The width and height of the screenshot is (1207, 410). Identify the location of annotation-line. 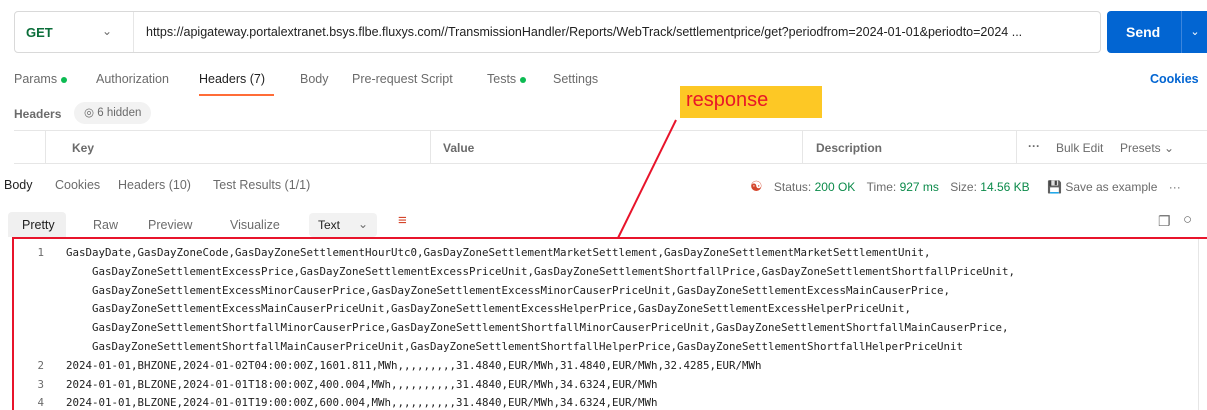
(647, 179).